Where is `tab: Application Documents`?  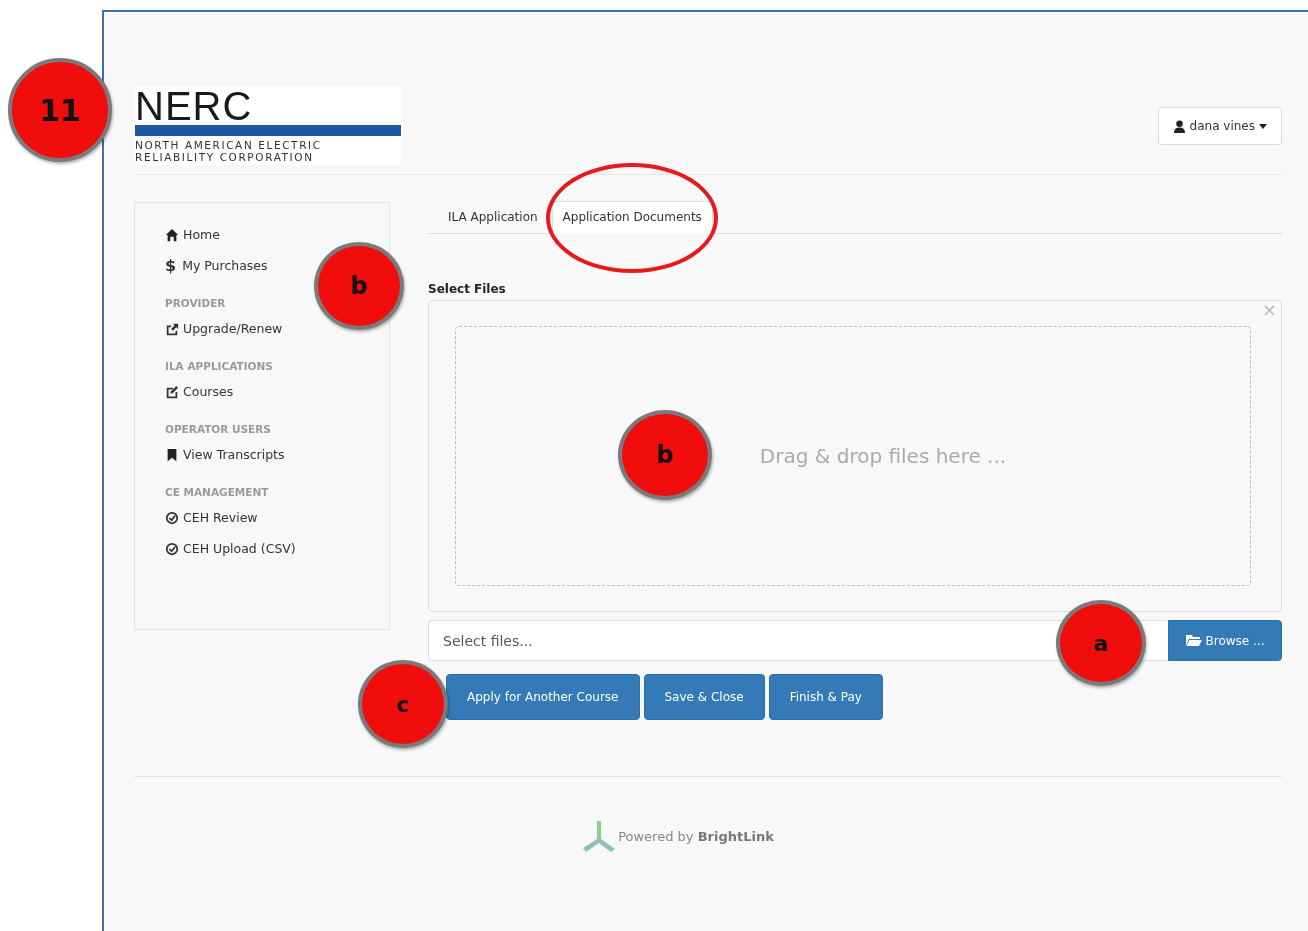 tab: Application Documents is located at coordinates (632, 217).